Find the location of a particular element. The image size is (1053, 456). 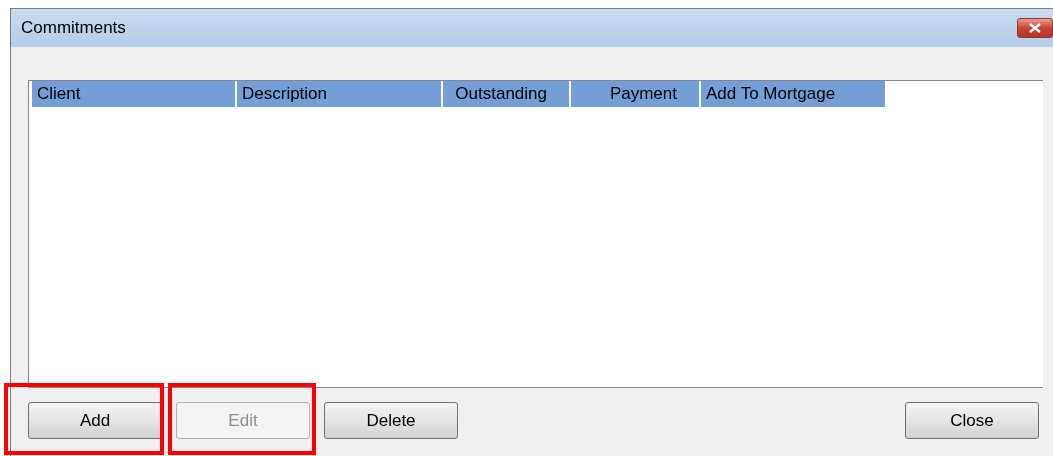

dialog-button: Add is located at coordinates (95, 420).